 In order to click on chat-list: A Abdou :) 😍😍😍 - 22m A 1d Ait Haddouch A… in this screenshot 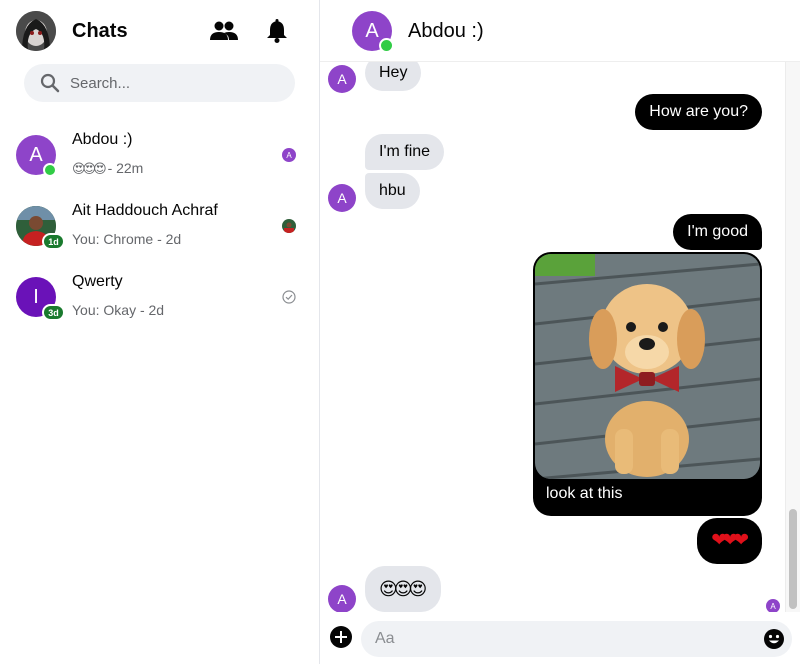, I will do `click(160, 225)`.